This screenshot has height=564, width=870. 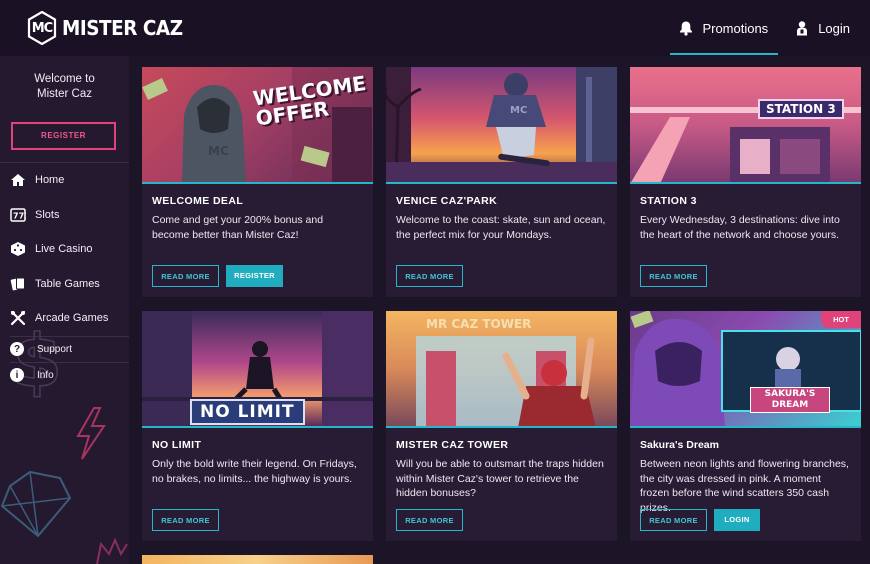 I want to click on brand-logo: MC MISTER CAZ, so click(x=110, y=28).